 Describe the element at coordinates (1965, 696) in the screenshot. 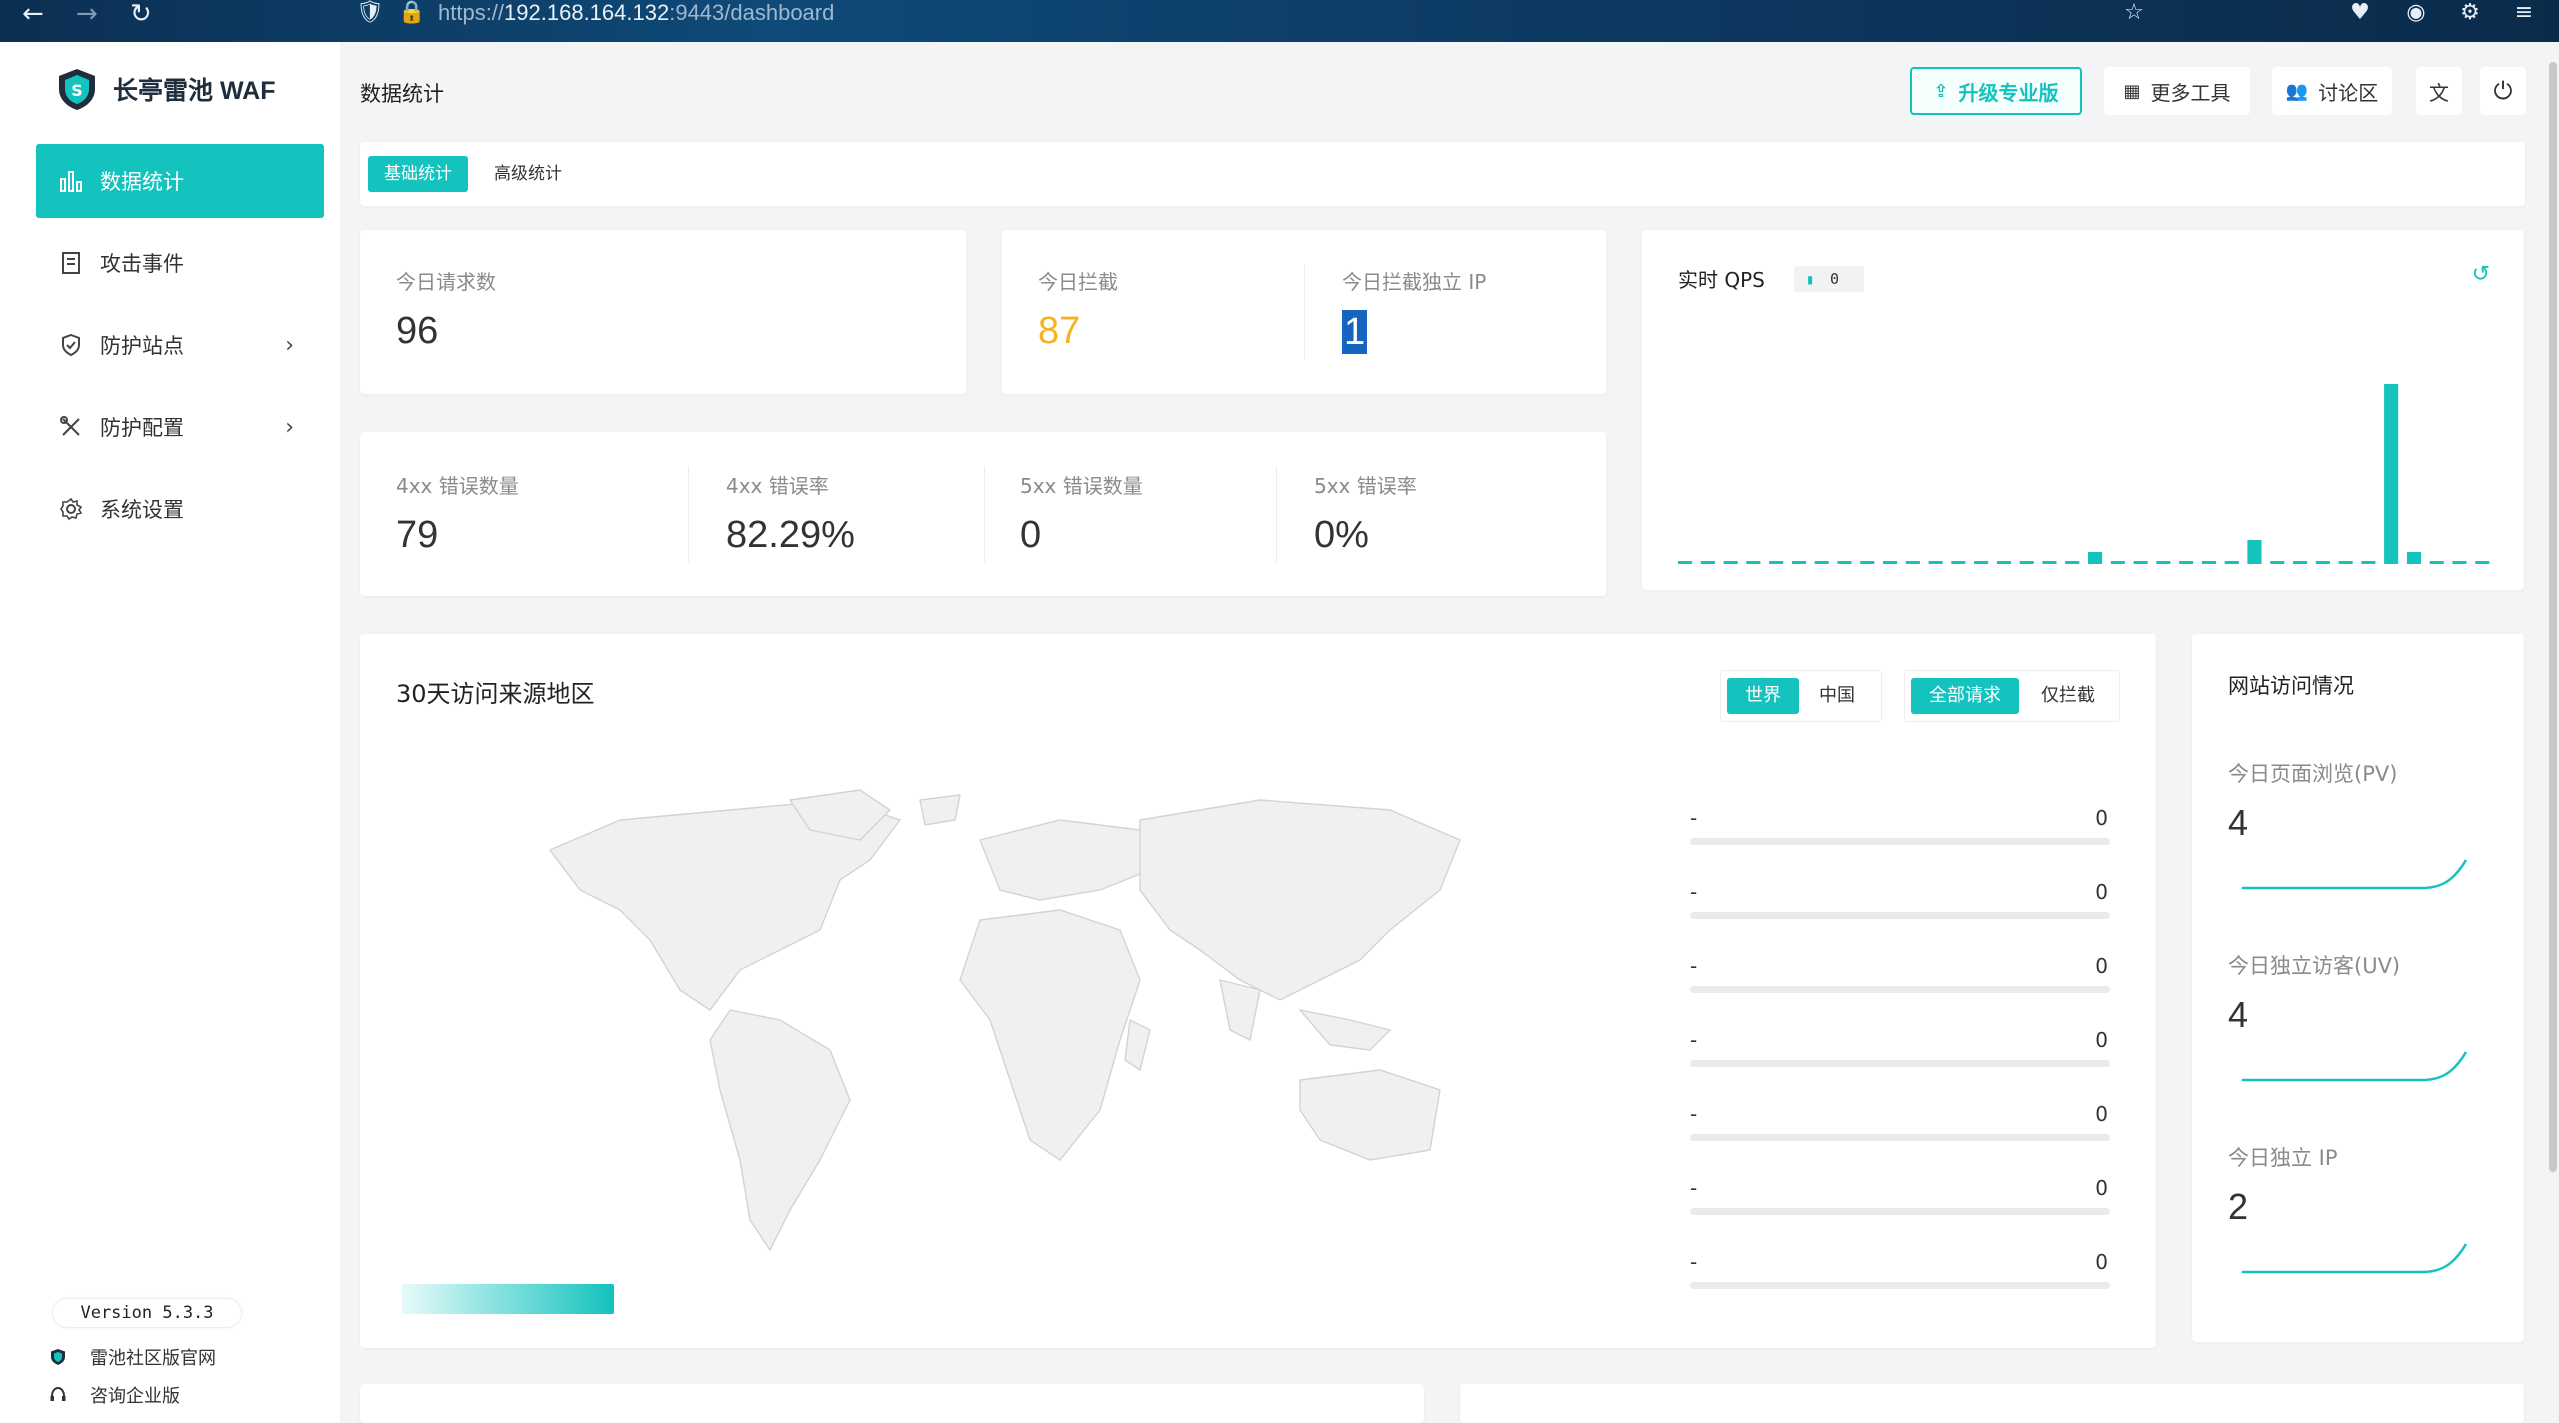

I see `filter-all-option: 全部请求` at that location.